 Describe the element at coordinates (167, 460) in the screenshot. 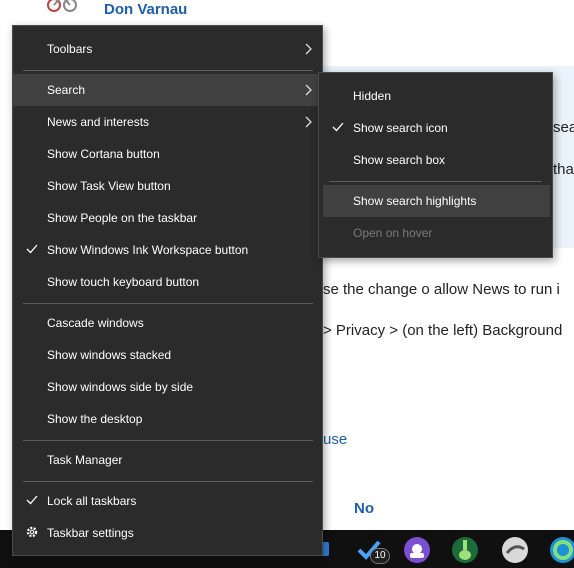

I see `menu-item-task-manager: Task Manager` at that location.